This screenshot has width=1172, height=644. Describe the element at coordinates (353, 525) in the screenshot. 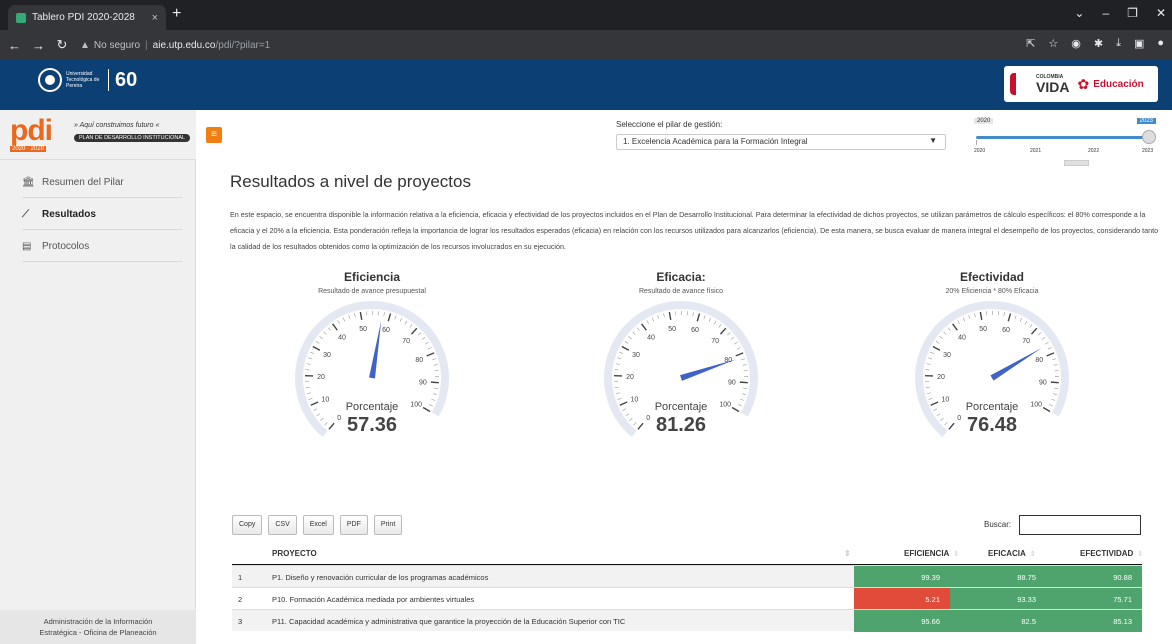

I see `pdf-button: PDF` at that location.